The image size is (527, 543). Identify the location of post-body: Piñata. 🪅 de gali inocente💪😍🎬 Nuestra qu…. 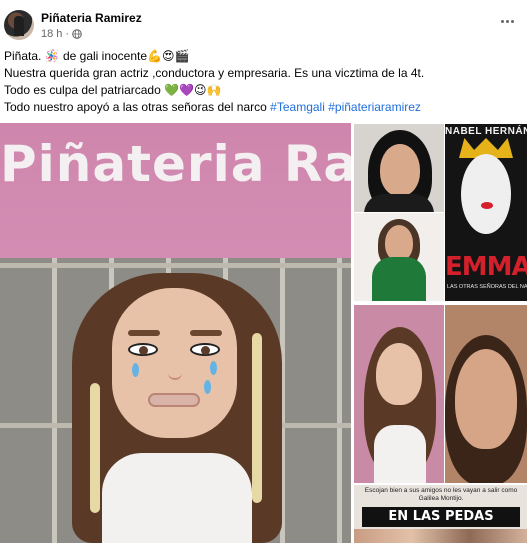
(261, 82).